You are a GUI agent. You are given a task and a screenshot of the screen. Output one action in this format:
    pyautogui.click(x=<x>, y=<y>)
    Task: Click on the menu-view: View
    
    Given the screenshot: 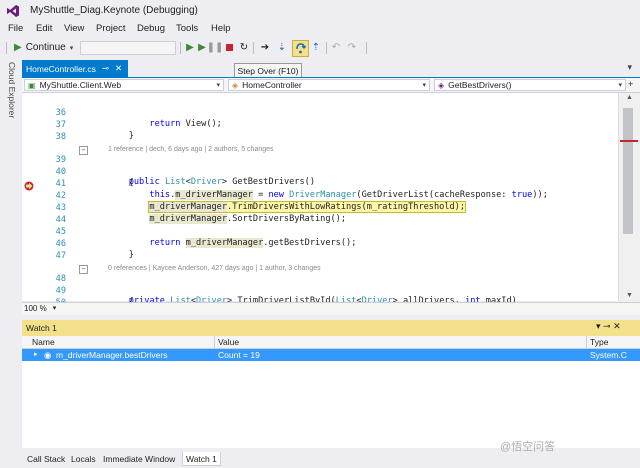 What is the action you would take?
    pyautogui.click(x=74, y=28)
    